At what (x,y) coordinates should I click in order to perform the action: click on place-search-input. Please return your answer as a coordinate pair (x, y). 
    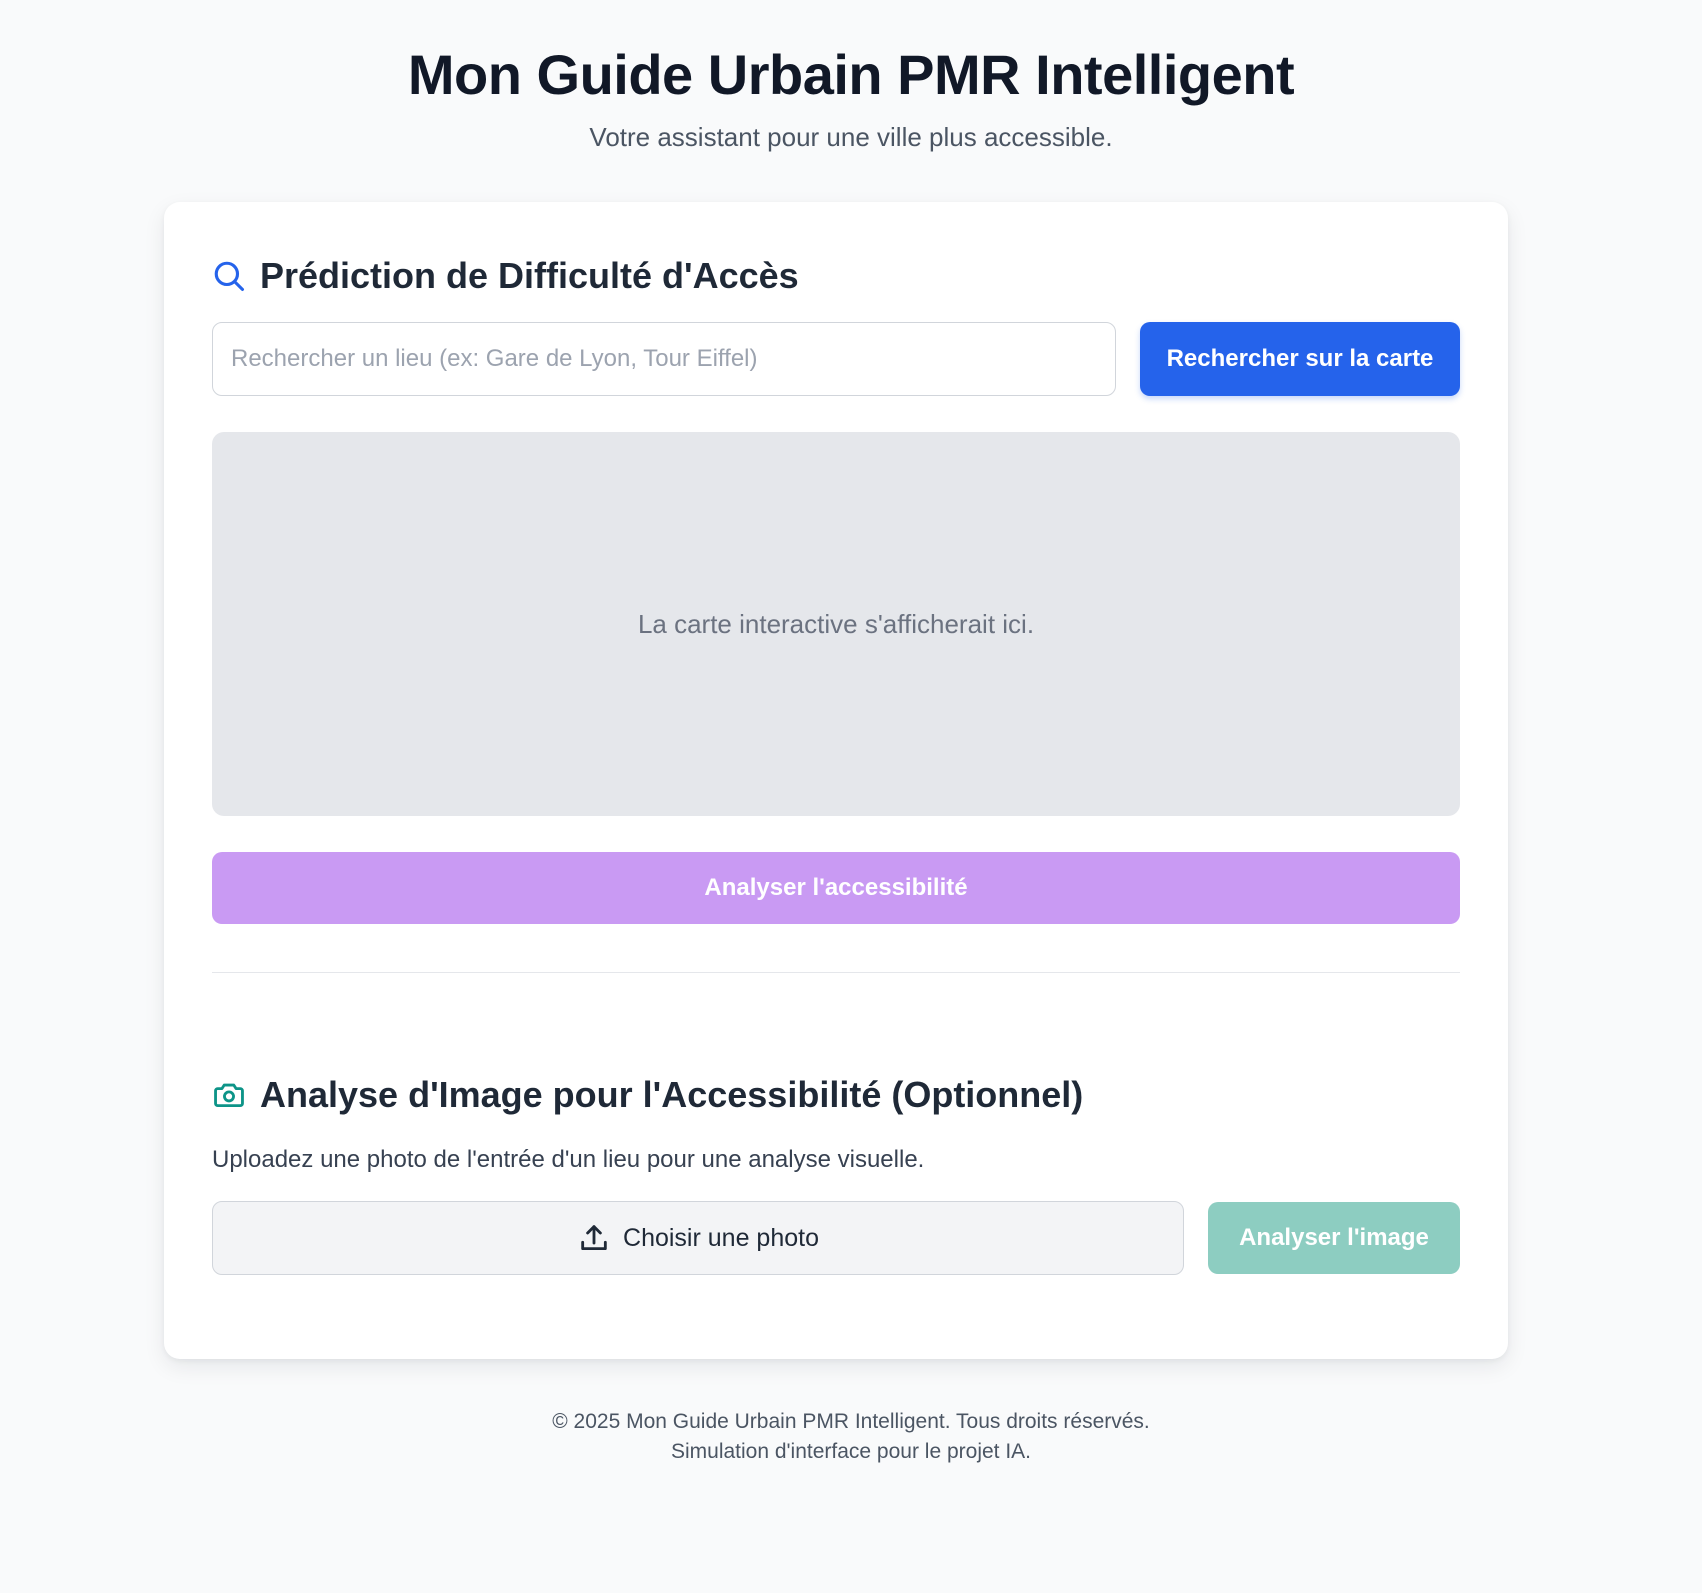
    Looking at the image, I should click on (664, 359).